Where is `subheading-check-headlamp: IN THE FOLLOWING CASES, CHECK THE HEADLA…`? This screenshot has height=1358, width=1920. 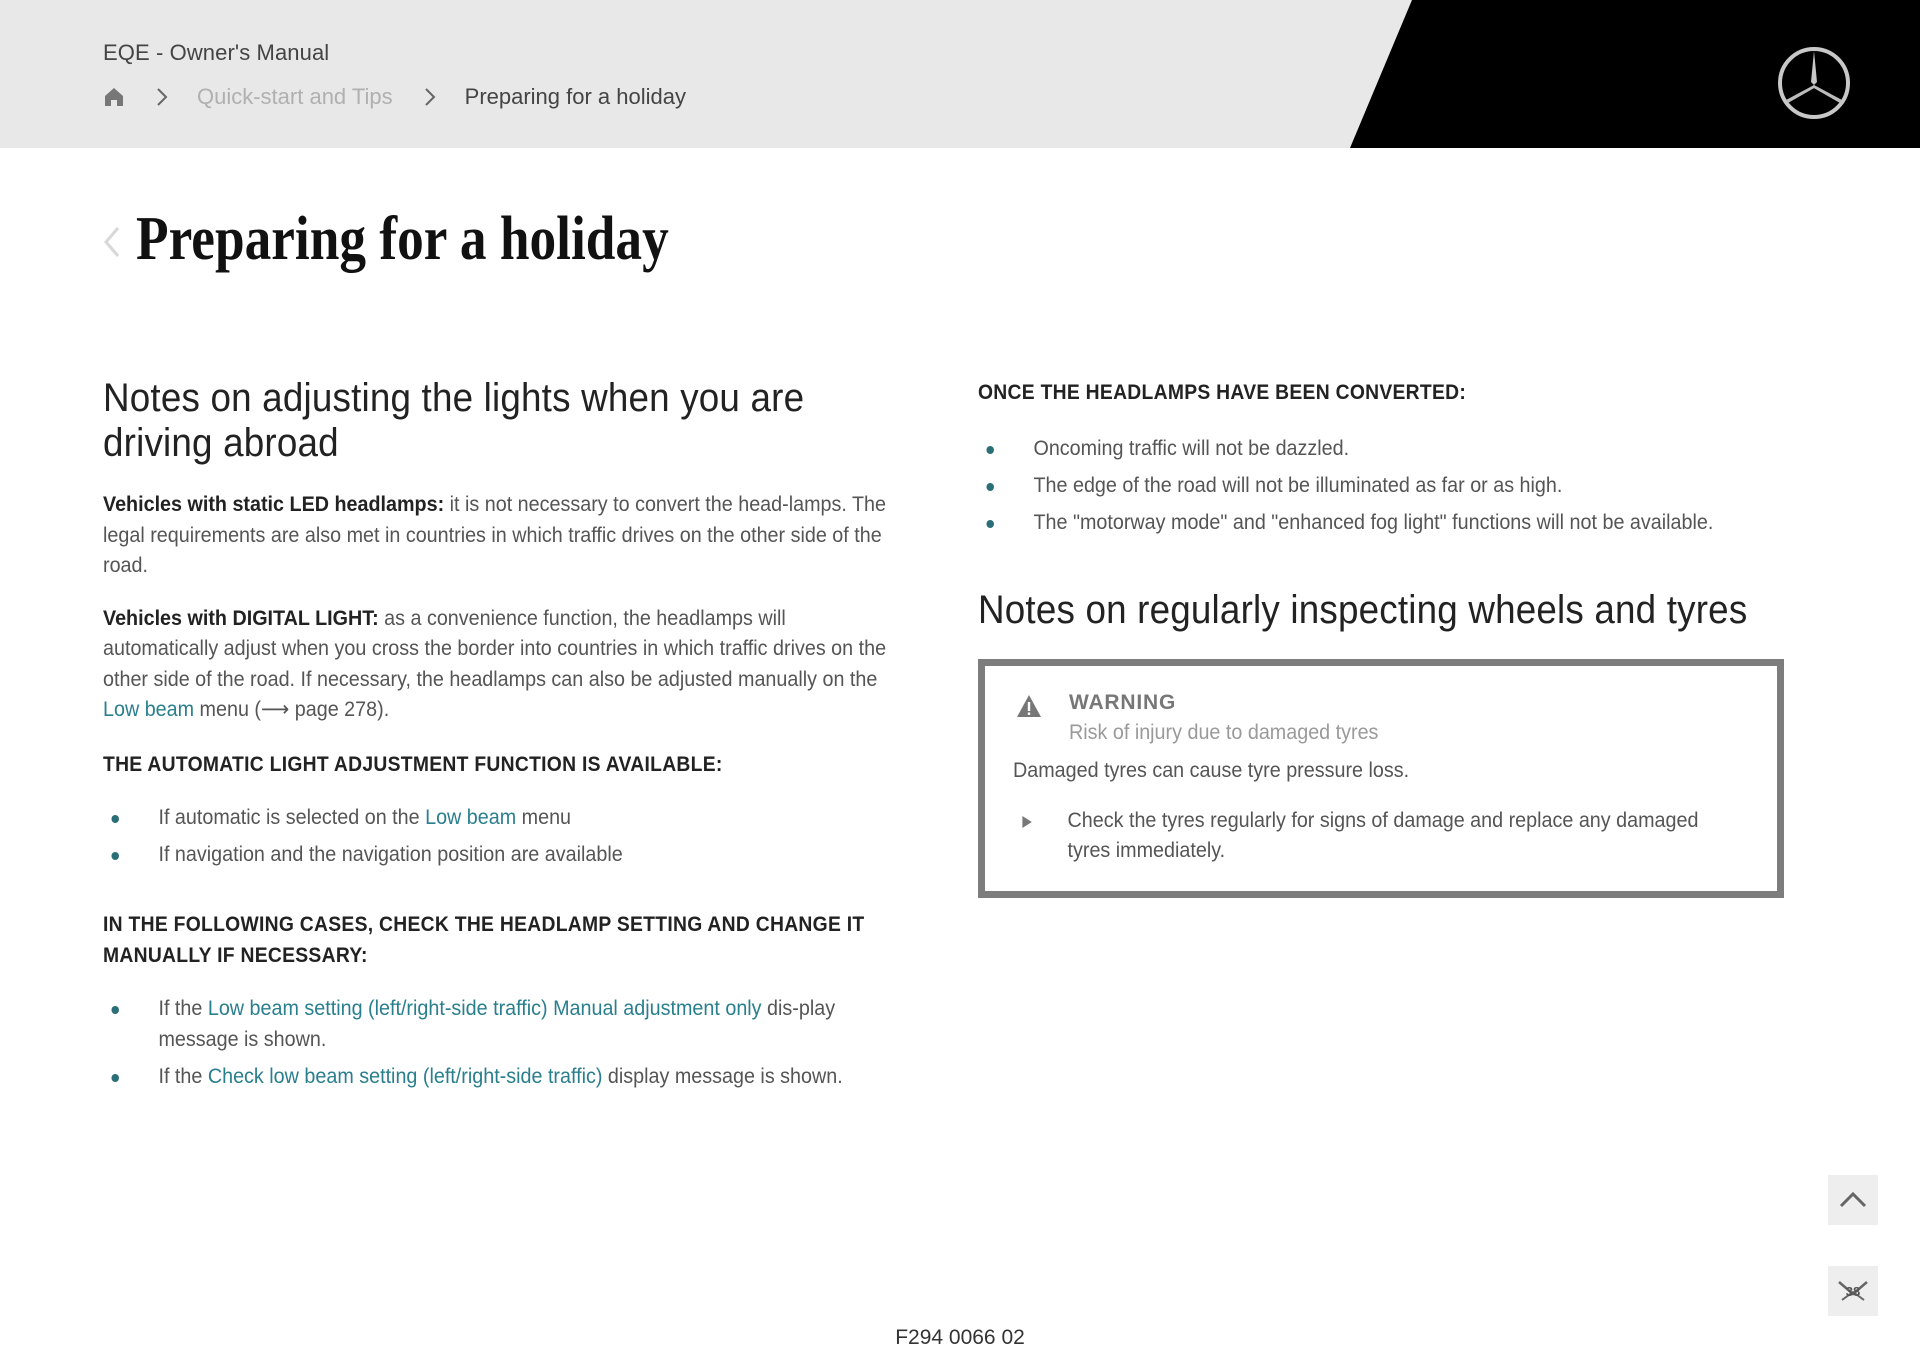
subheading-check-headlamp: IN THE FOLLOWING CASES, CHECK THE HEADLA… is located at coordinates (484, 940).